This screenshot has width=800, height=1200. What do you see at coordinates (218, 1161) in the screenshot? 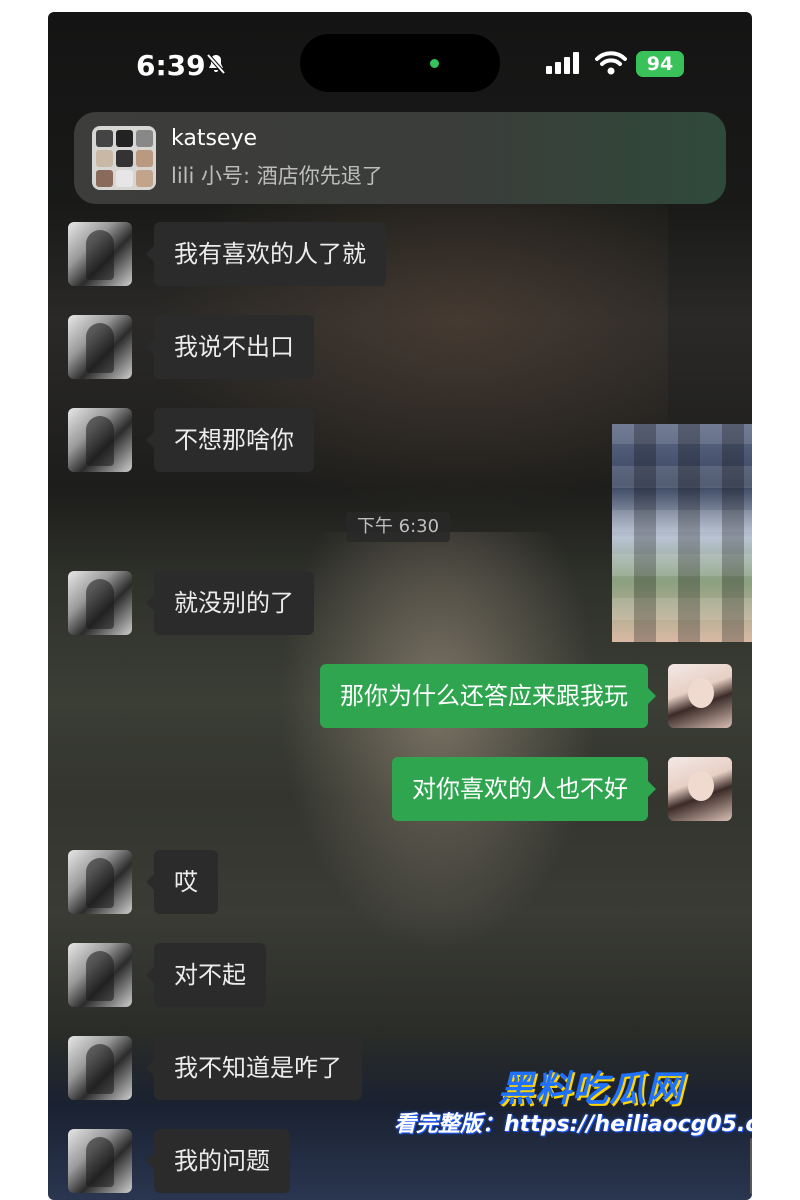
I see `message-bubble-incoming: 我的问题` at bounding box center [218, 1161].